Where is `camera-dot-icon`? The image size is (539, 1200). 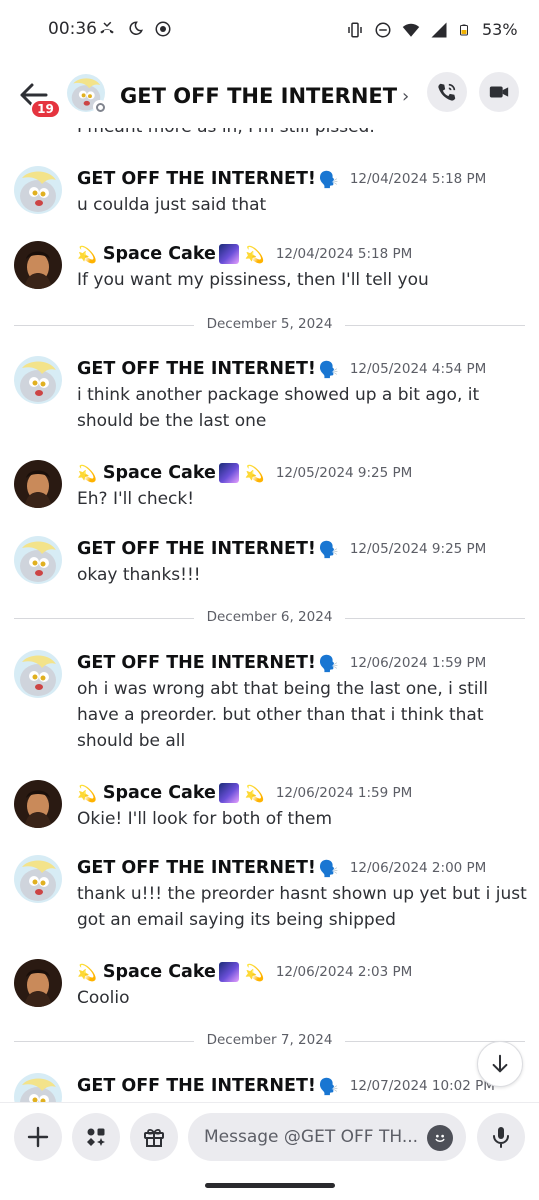
camera-dot-icon is located at coordinates (163, 29).